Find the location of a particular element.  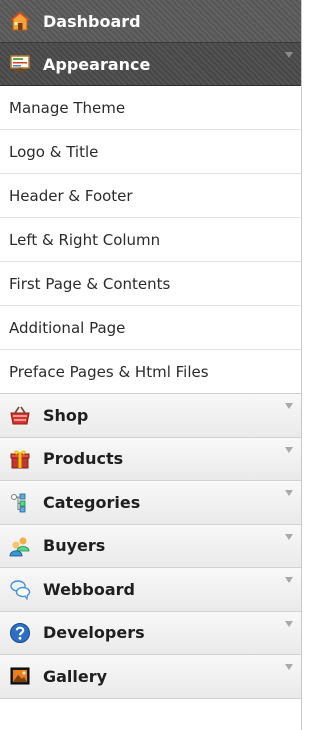

menu-item-label: Webboard is located at coordinates (89, 589).